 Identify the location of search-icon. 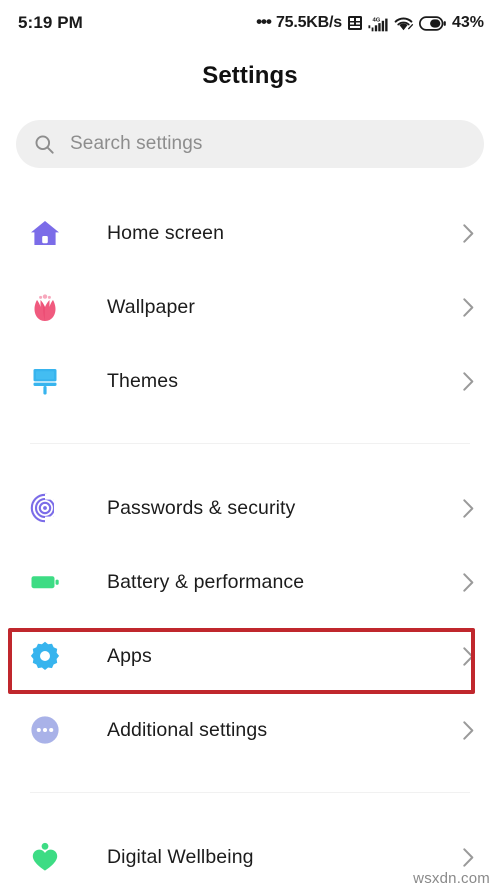
(44, 144).